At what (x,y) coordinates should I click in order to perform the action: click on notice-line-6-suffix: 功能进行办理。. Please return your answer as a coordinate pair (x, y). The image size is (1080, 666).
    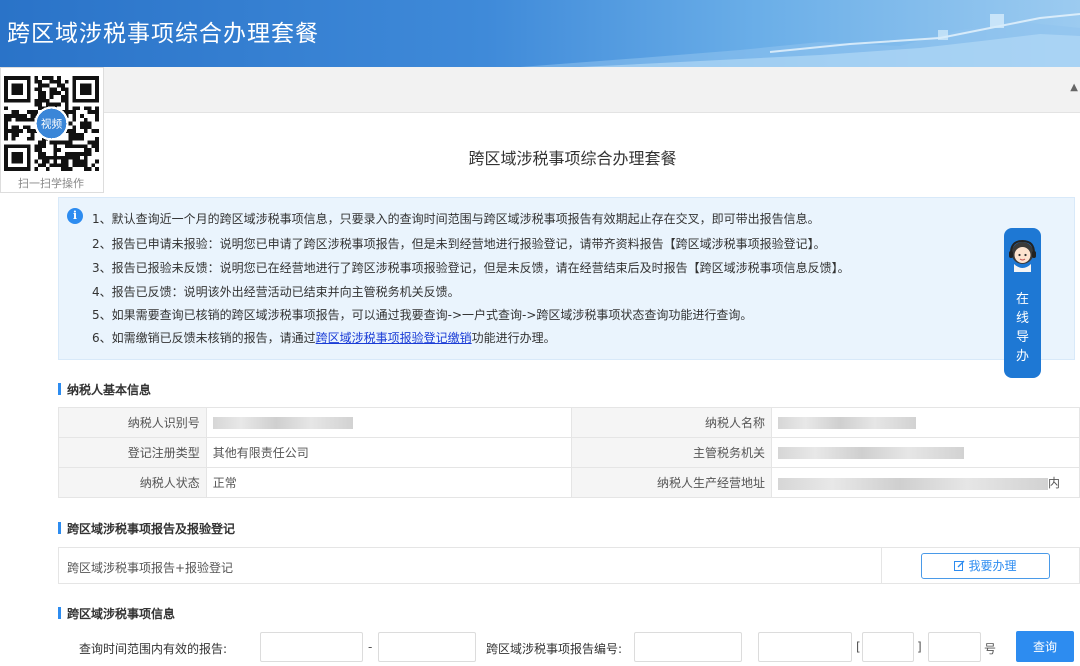
    Looking at the image, I should click on (513, 338).